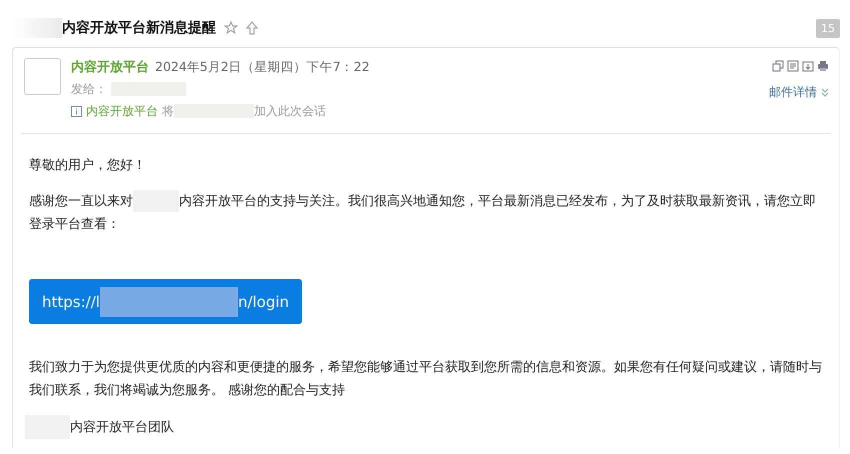 The image size is (850, 454). What do you see at coordinates (76, 111) in the screenshot?
I see `info-icon` at bounding box center [76, 111].